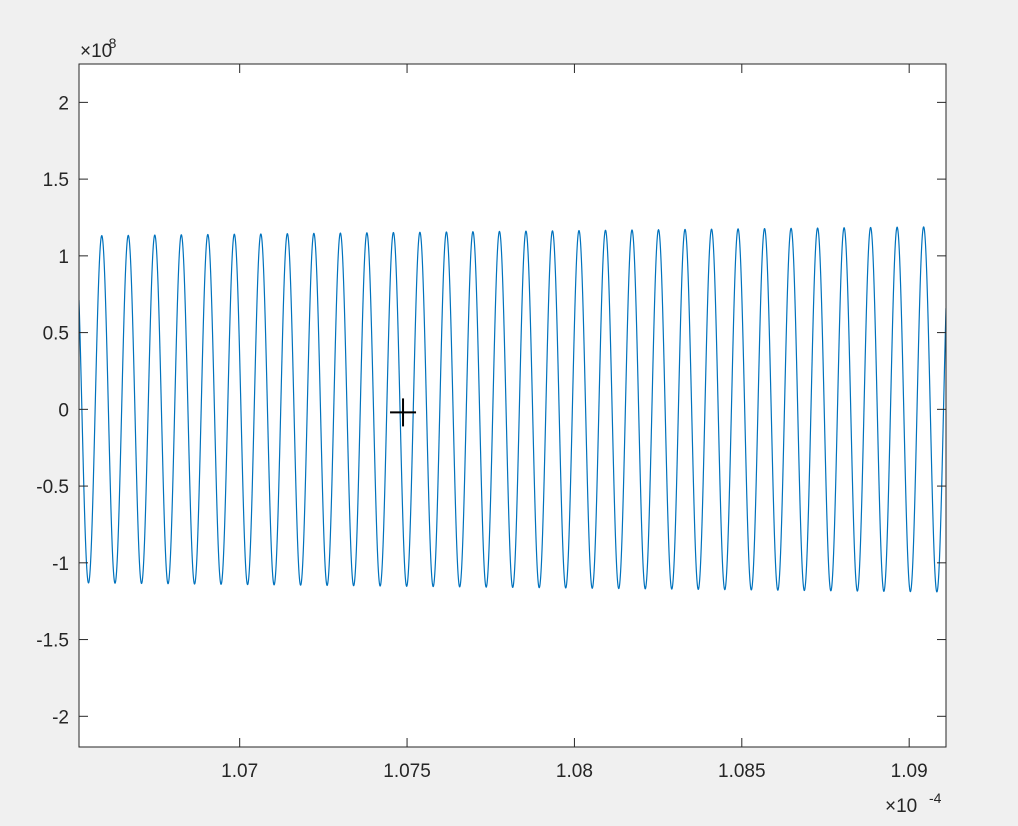 The image size is (1018, 826). What do you see at coordinates (52, 487) in the screenshot?
I see `y-tick-label: -0.5` at bounding box center [52, 487].